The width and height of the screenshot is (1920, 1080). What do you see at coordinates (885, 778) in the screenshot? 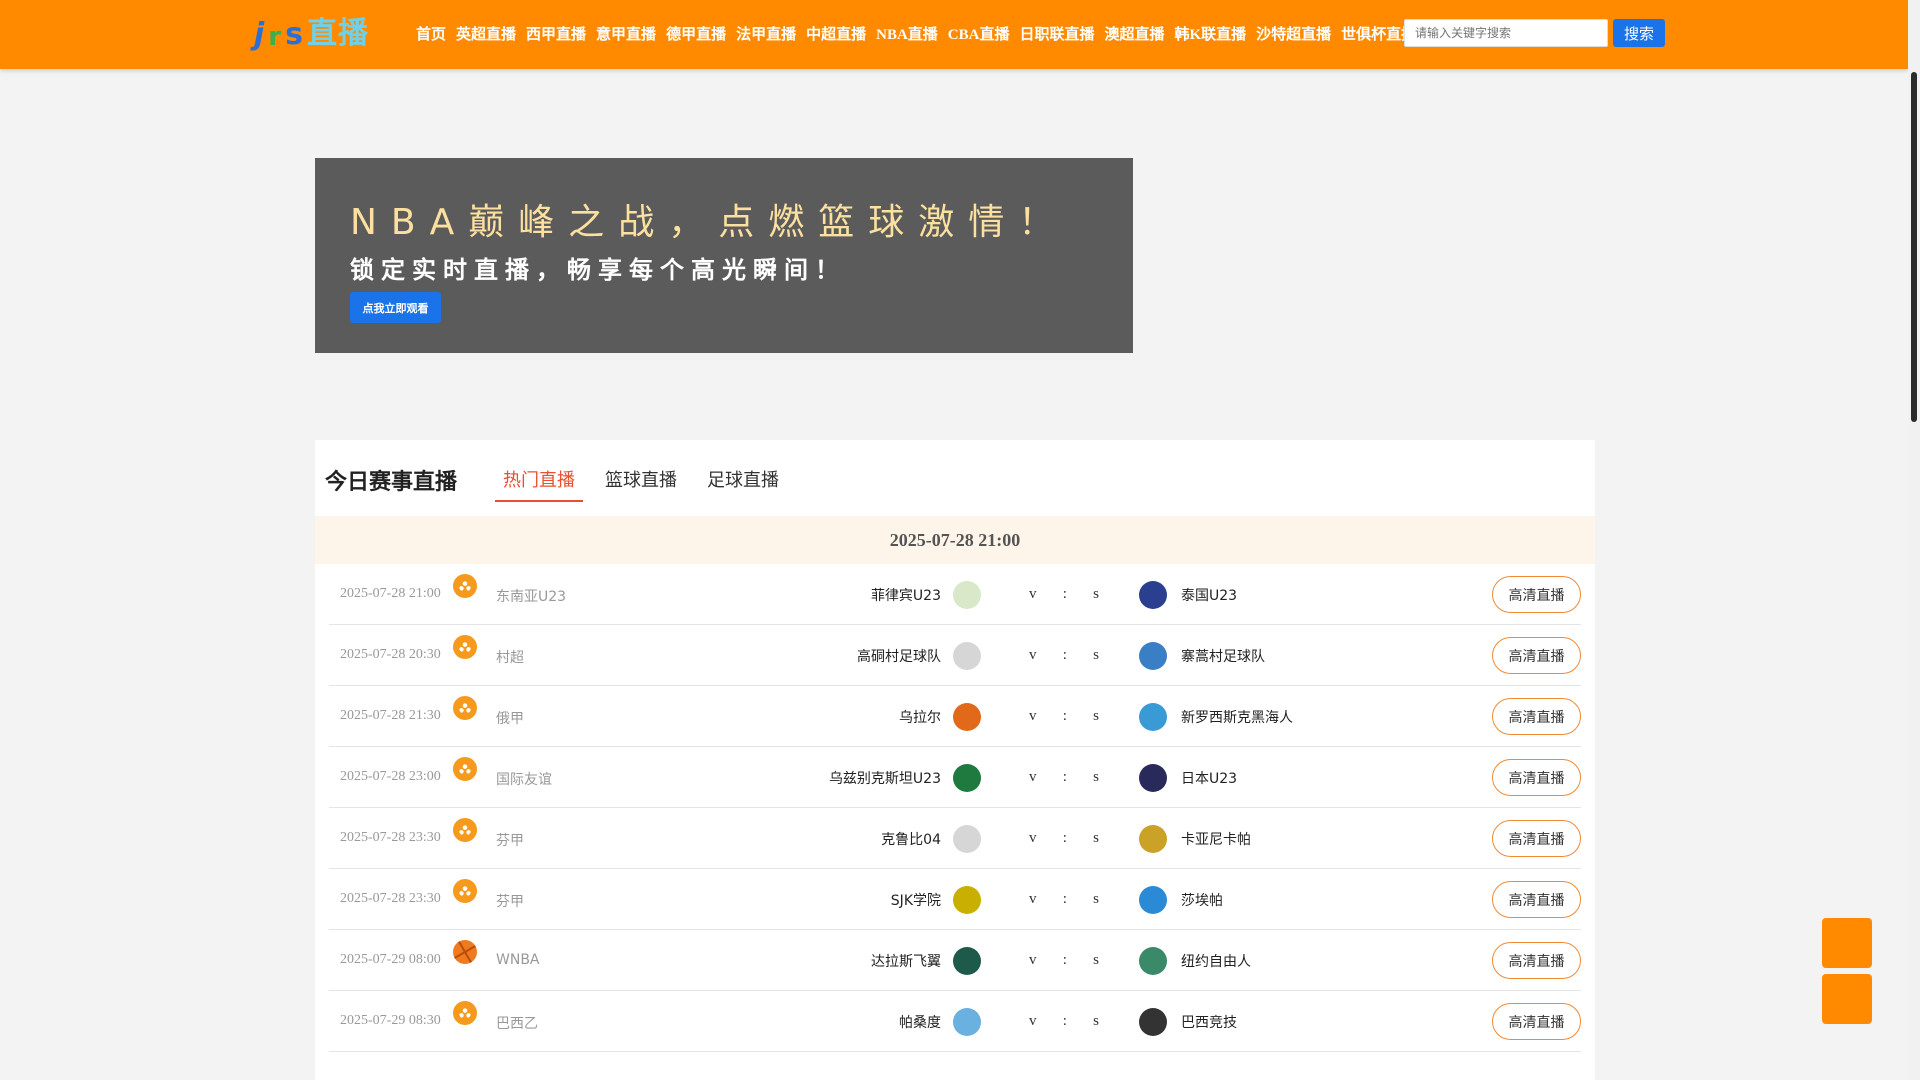
I see `home-team: 乌兹别克斯坦U23` at bounding box center [885, 778].